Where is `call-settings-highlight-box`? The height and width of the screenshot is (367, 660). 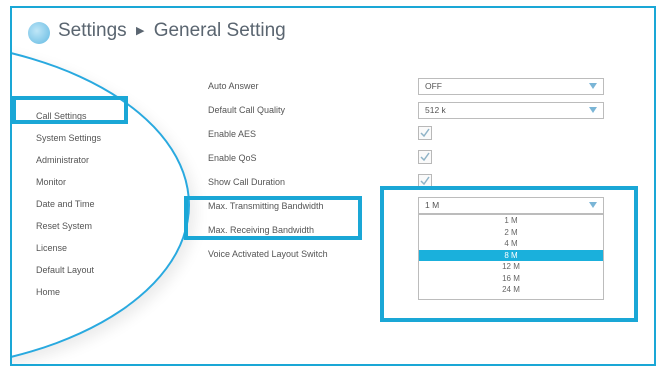 call-settings-highlight-box is located at coordinates (70, 110).